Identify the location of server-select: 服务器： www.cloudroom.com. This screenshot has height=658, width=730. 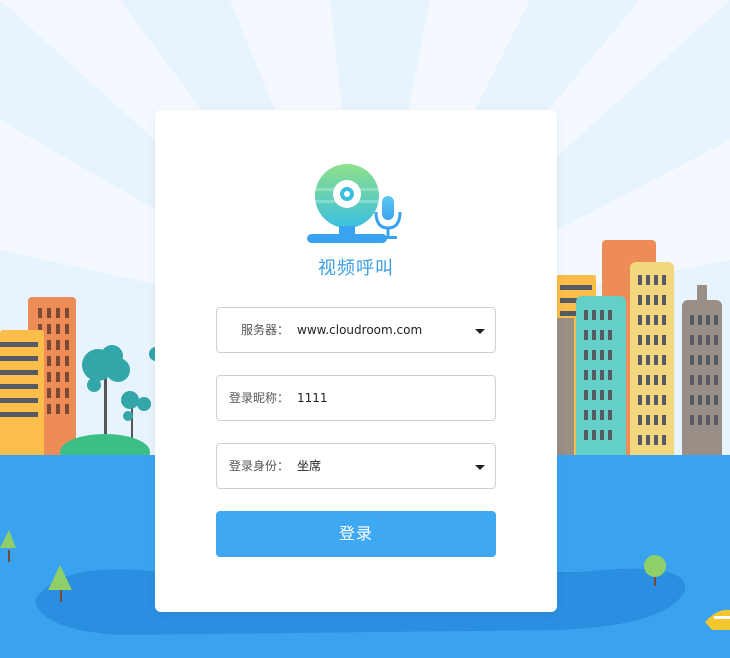
(356, 330).